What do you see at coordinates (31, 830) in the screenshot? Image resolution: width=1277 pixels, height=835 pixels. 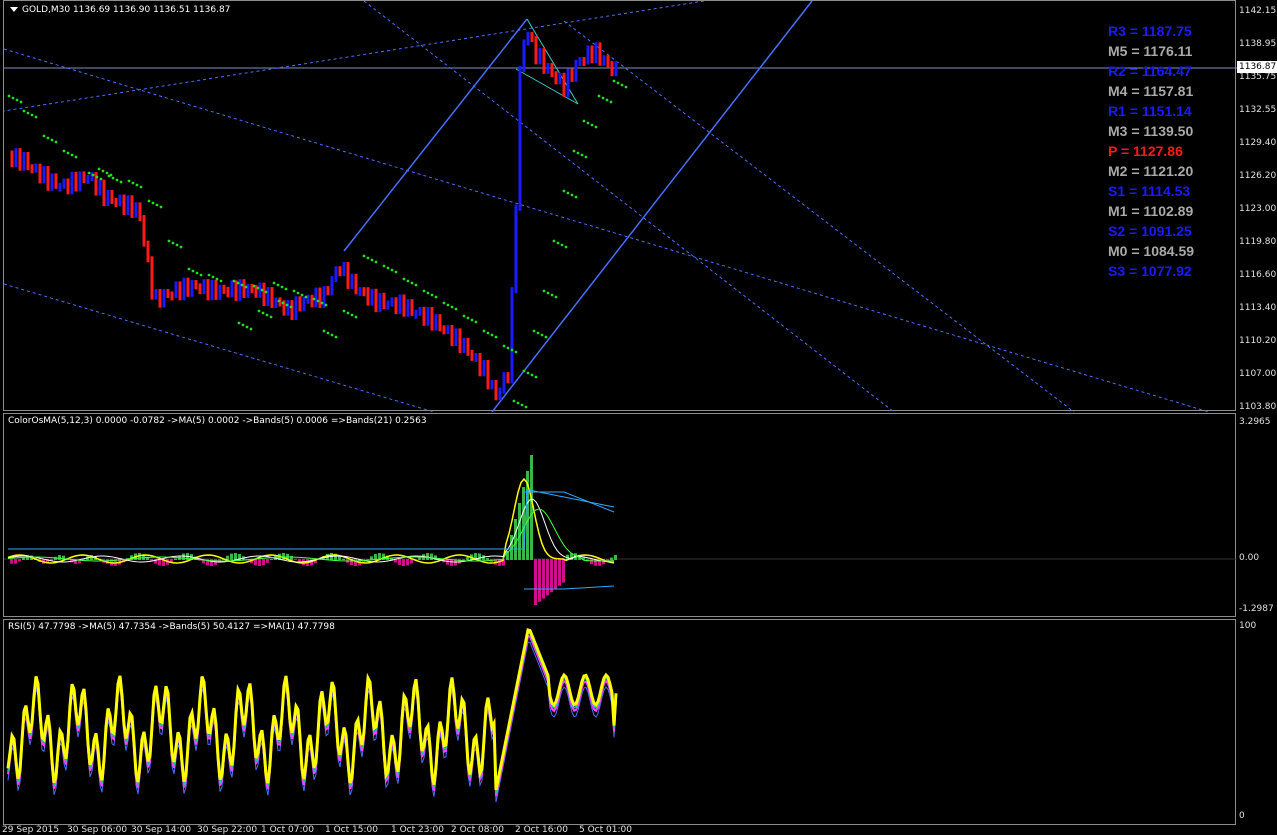 I see `time-tick: 29 Sep 2015` at bounding box center [31, 830].